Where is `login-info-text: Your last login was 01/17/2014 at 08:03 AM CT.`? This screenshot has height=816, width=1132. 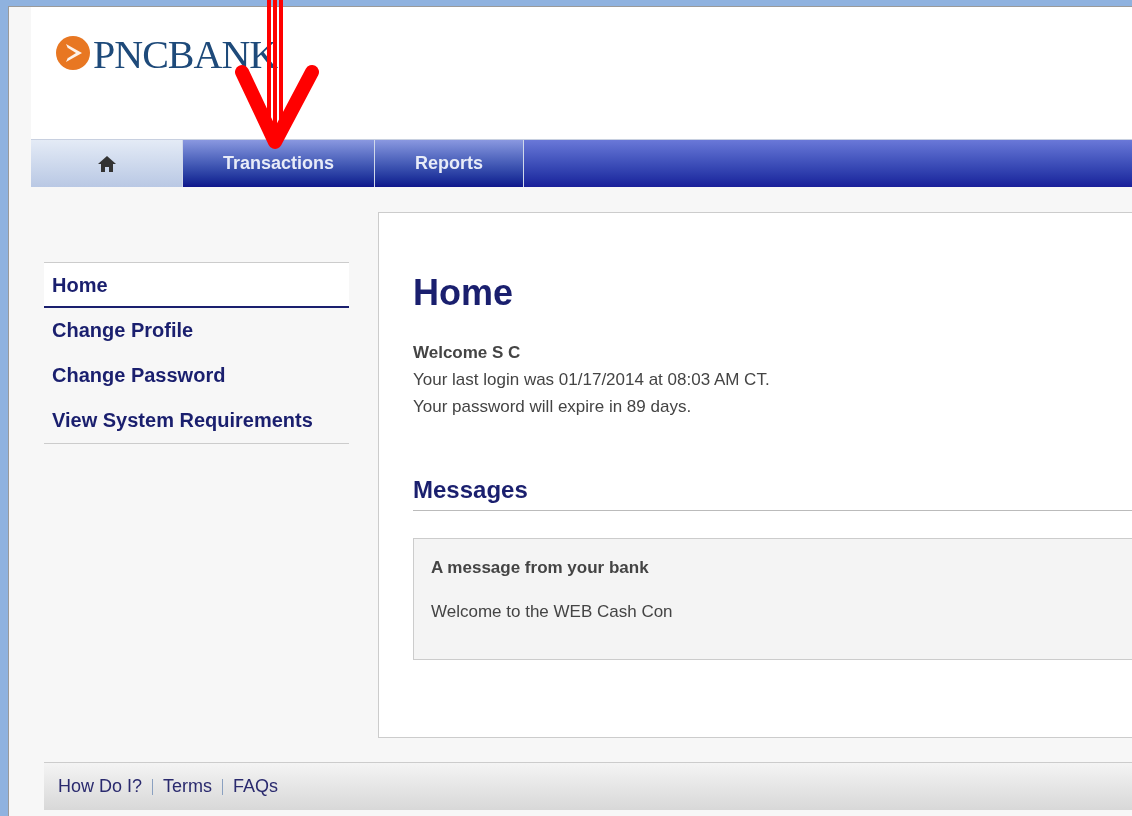 login-info-text: Your last login was 01/17/2014 at 08:03 AM CT. is located at coordinates (592, 380).